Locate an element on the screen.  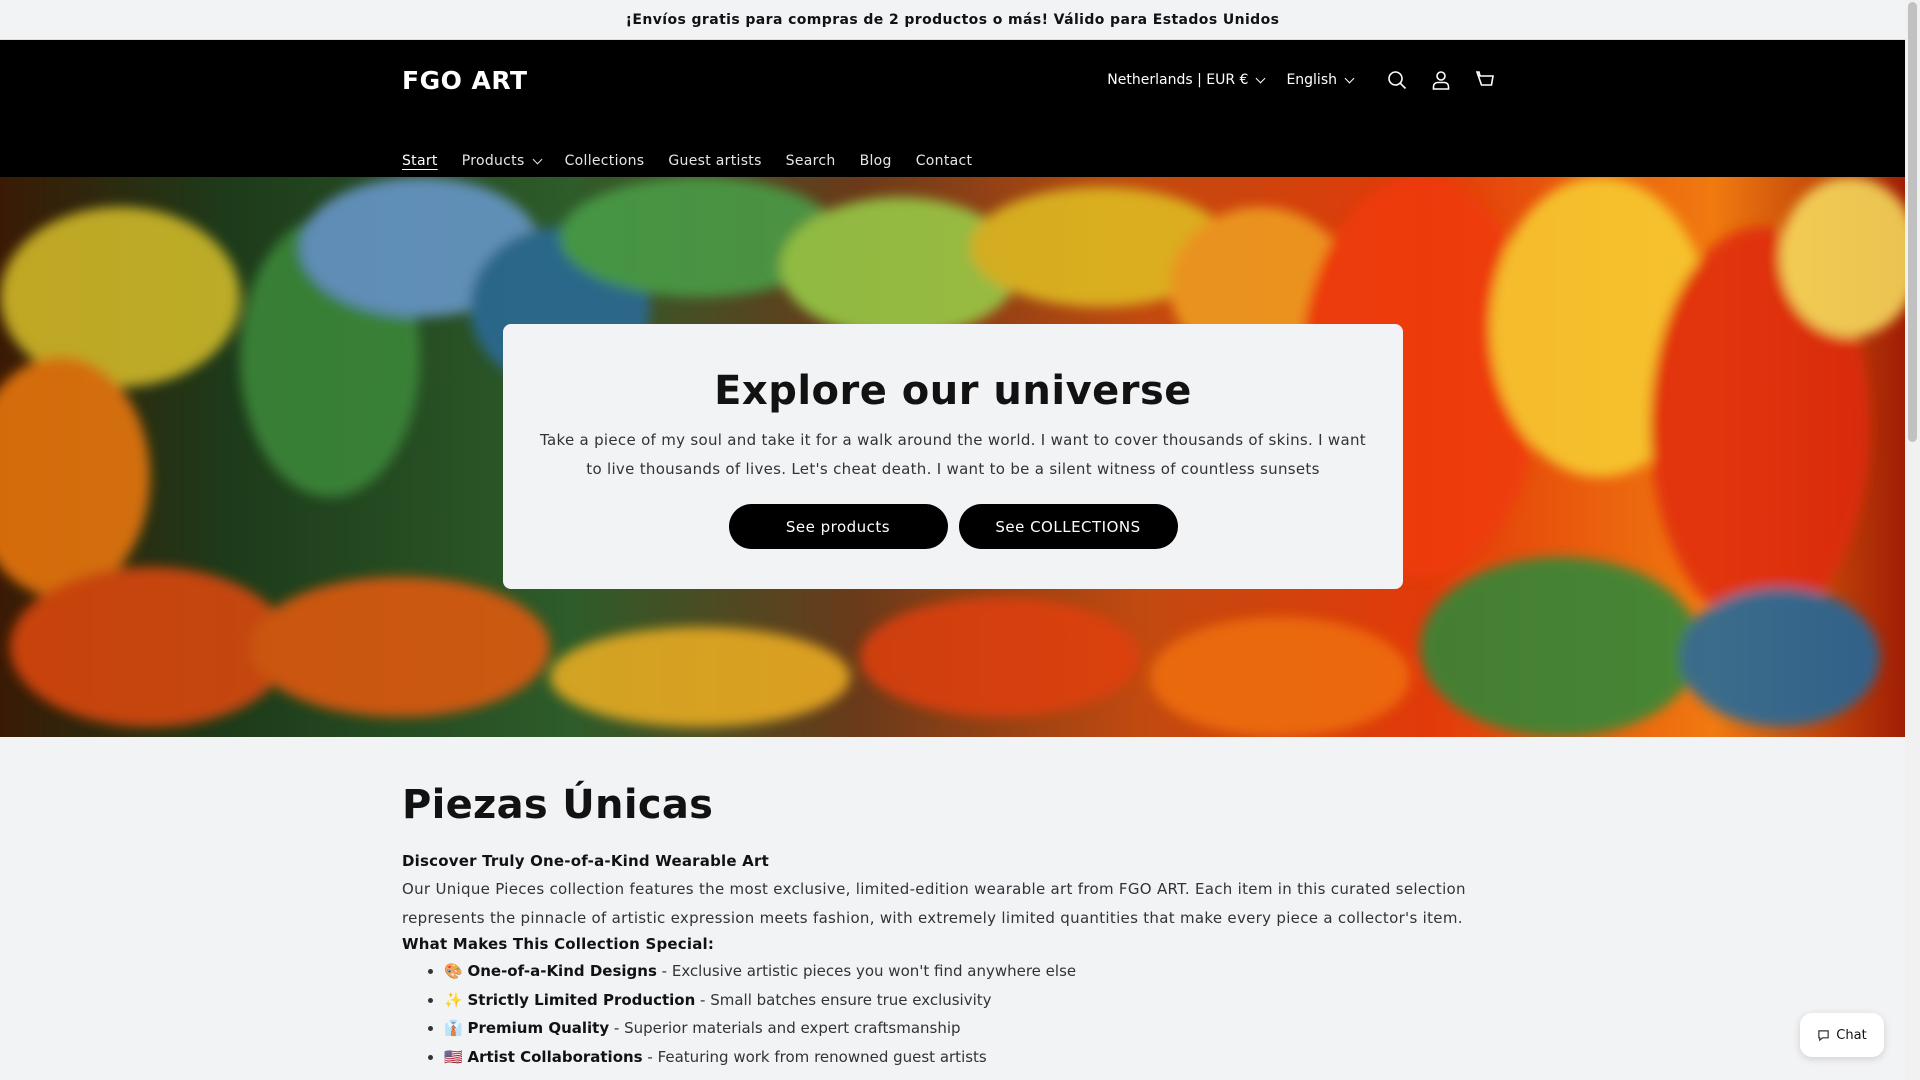
hero-buttons: See products See COLLECTIONS is located at coordinates (953, 526).